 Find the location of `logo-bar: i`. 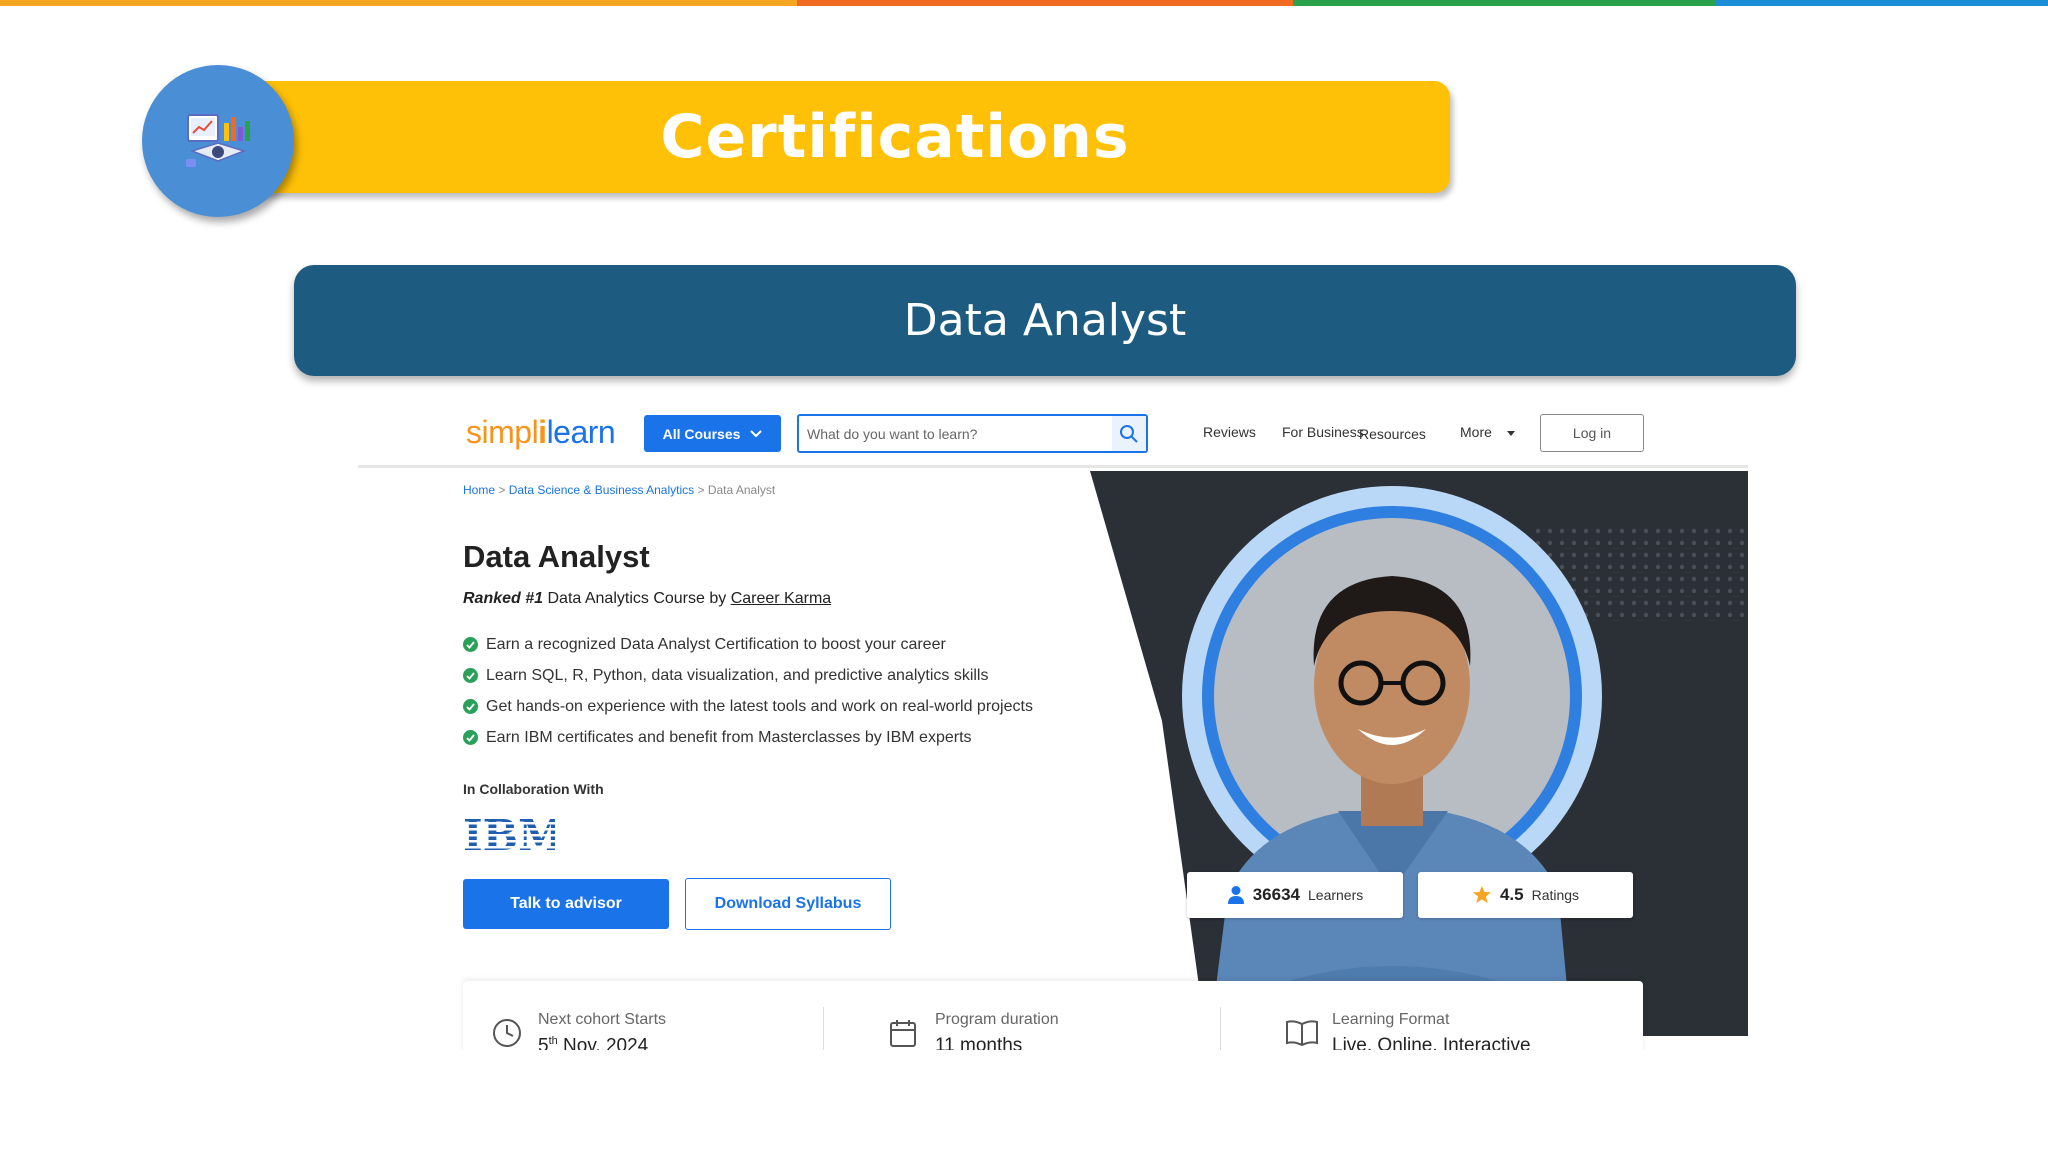

logo-bar: i is located at coordinates (542, 432).